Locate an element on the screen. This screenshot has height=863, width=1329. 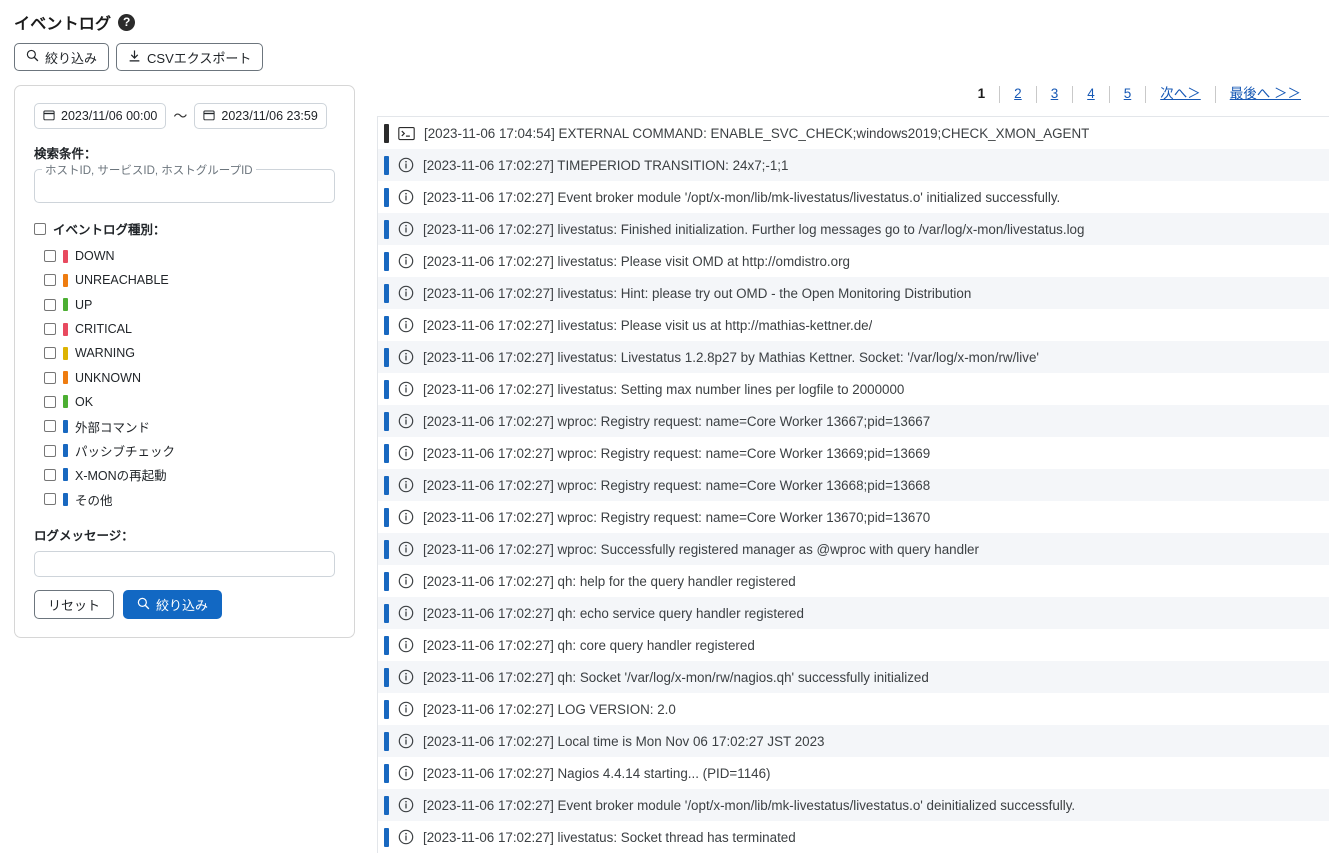
pagination-page-4: 4 is located at coordinates (1091, 94).